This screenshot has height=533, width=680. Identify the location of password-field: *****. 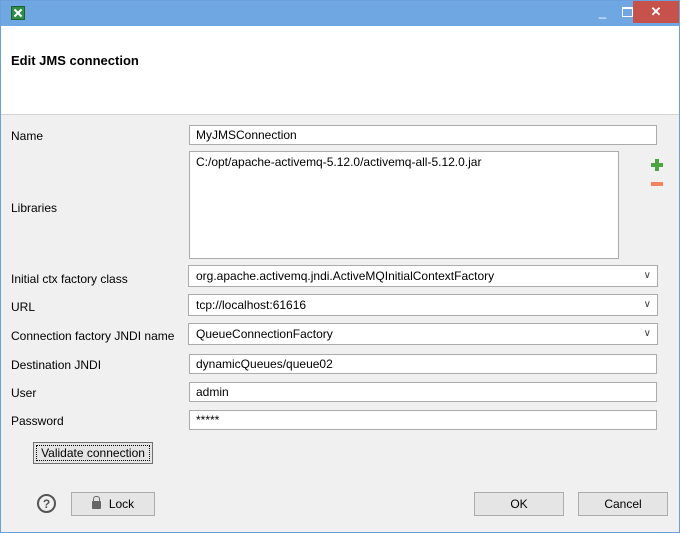
(423, 420).